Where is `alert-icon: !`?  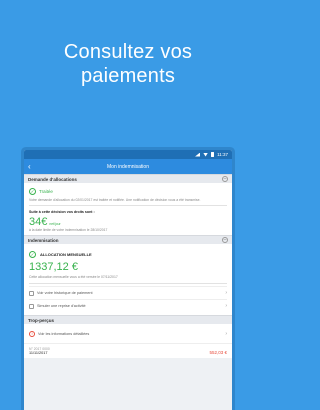
alert-icon: ! is located at coordinates (32, 333).